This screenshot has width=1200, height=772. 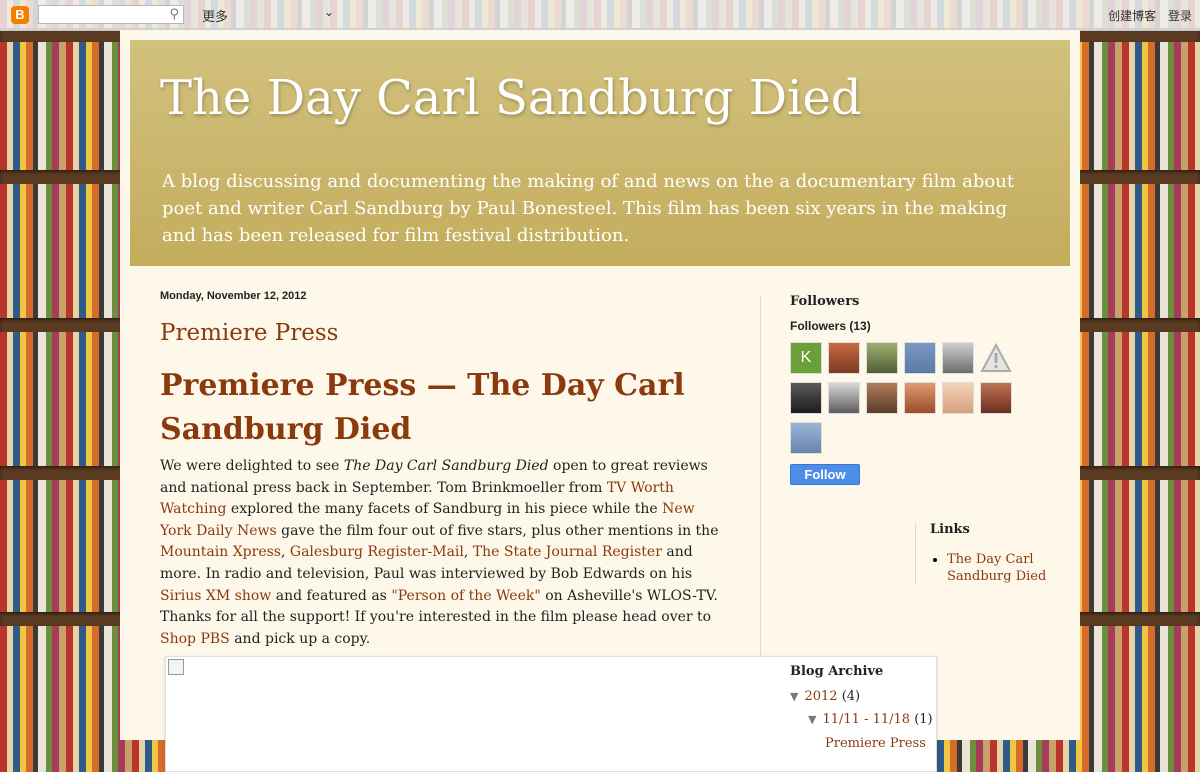 What do you see at coordinates (996, 358) in the screenshot?
I see `warning-icon` at bounding box center [996, 358].